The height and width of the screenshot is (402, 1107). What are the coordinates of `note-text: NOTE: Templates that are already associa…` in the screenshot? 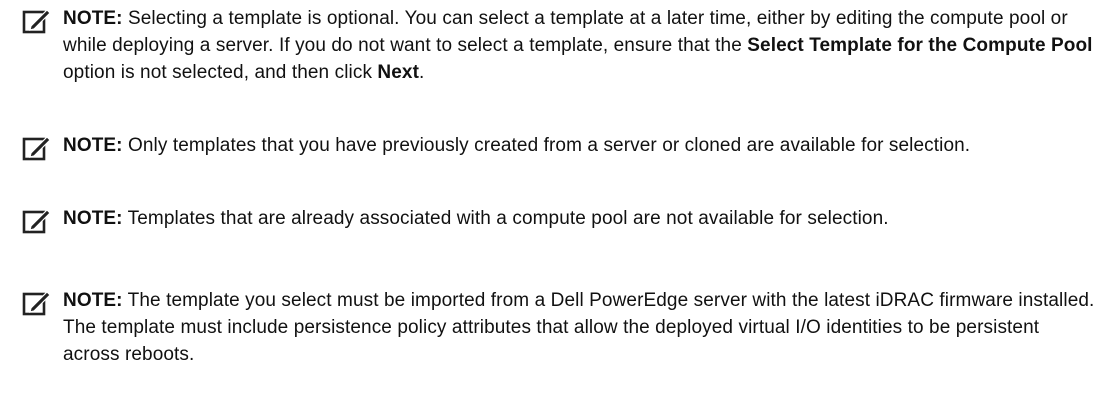 It's located at (580, 218).